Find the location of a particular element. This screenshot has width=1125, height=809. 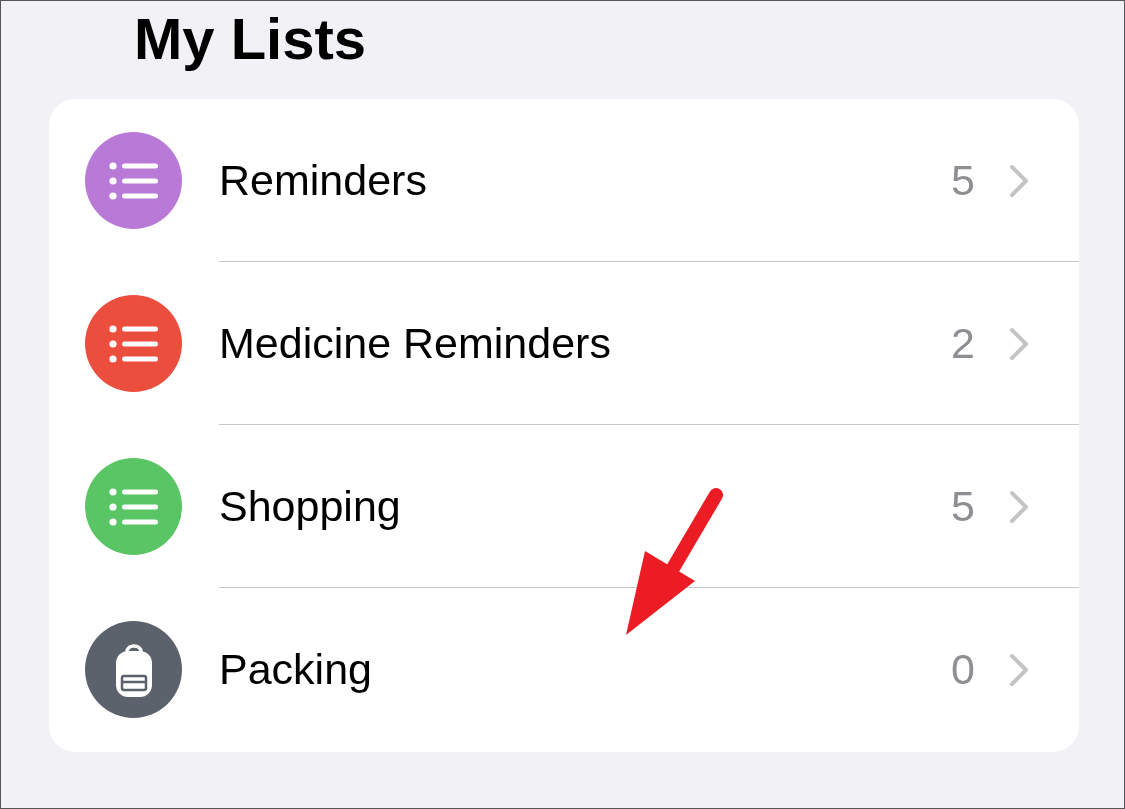

list-name: Reminders is located at coordinates (323, 181).